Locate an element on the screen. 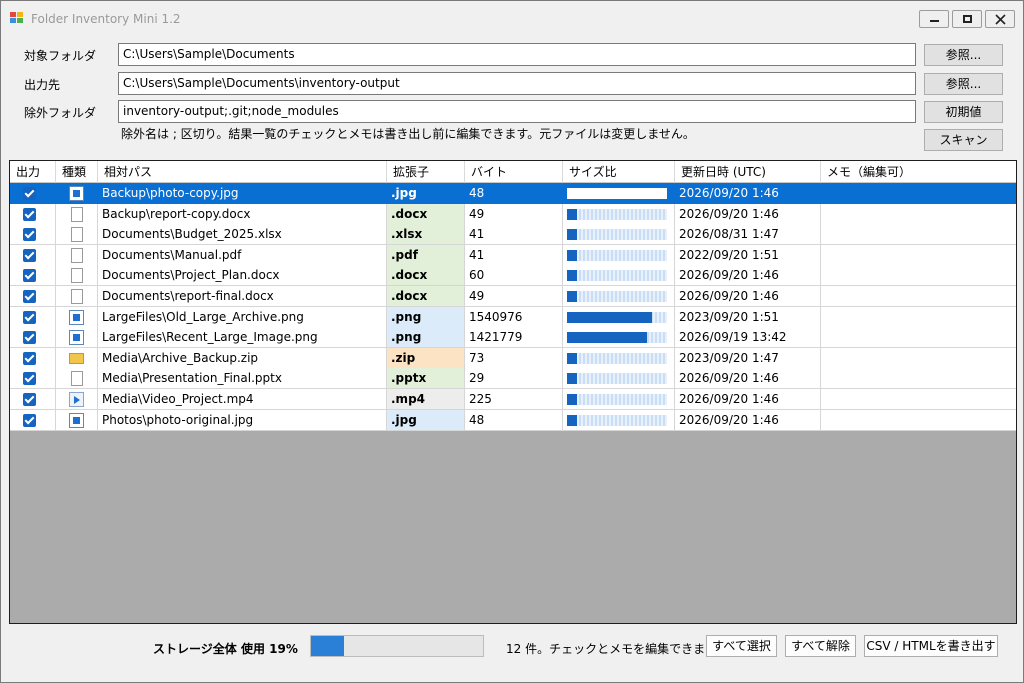 The width and height of the screenshot is (1024, 683). column-header-modified: 更新日時 (UTC) is located at coordinates (748, 172).